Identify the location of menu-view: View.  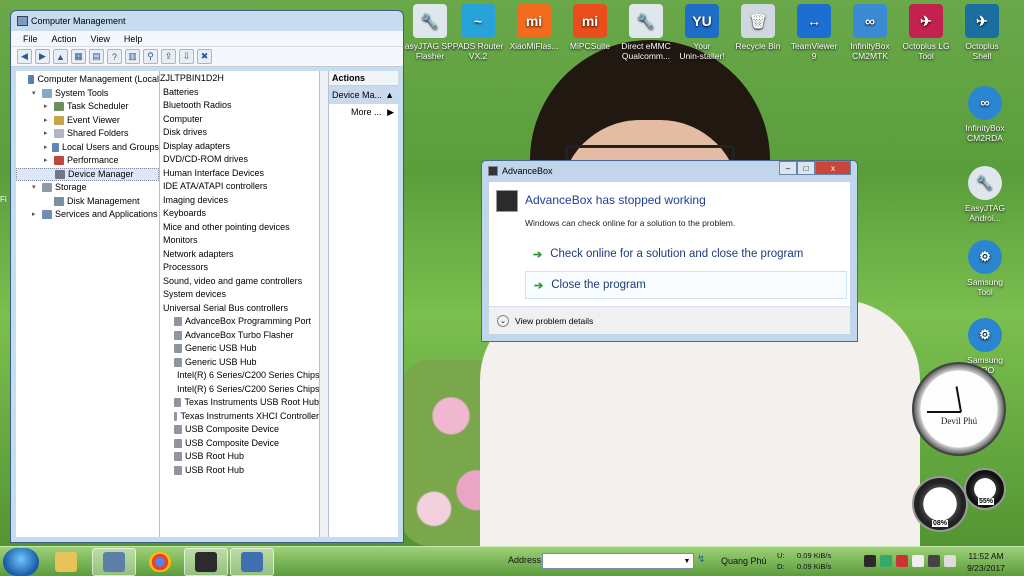
(100, 39).